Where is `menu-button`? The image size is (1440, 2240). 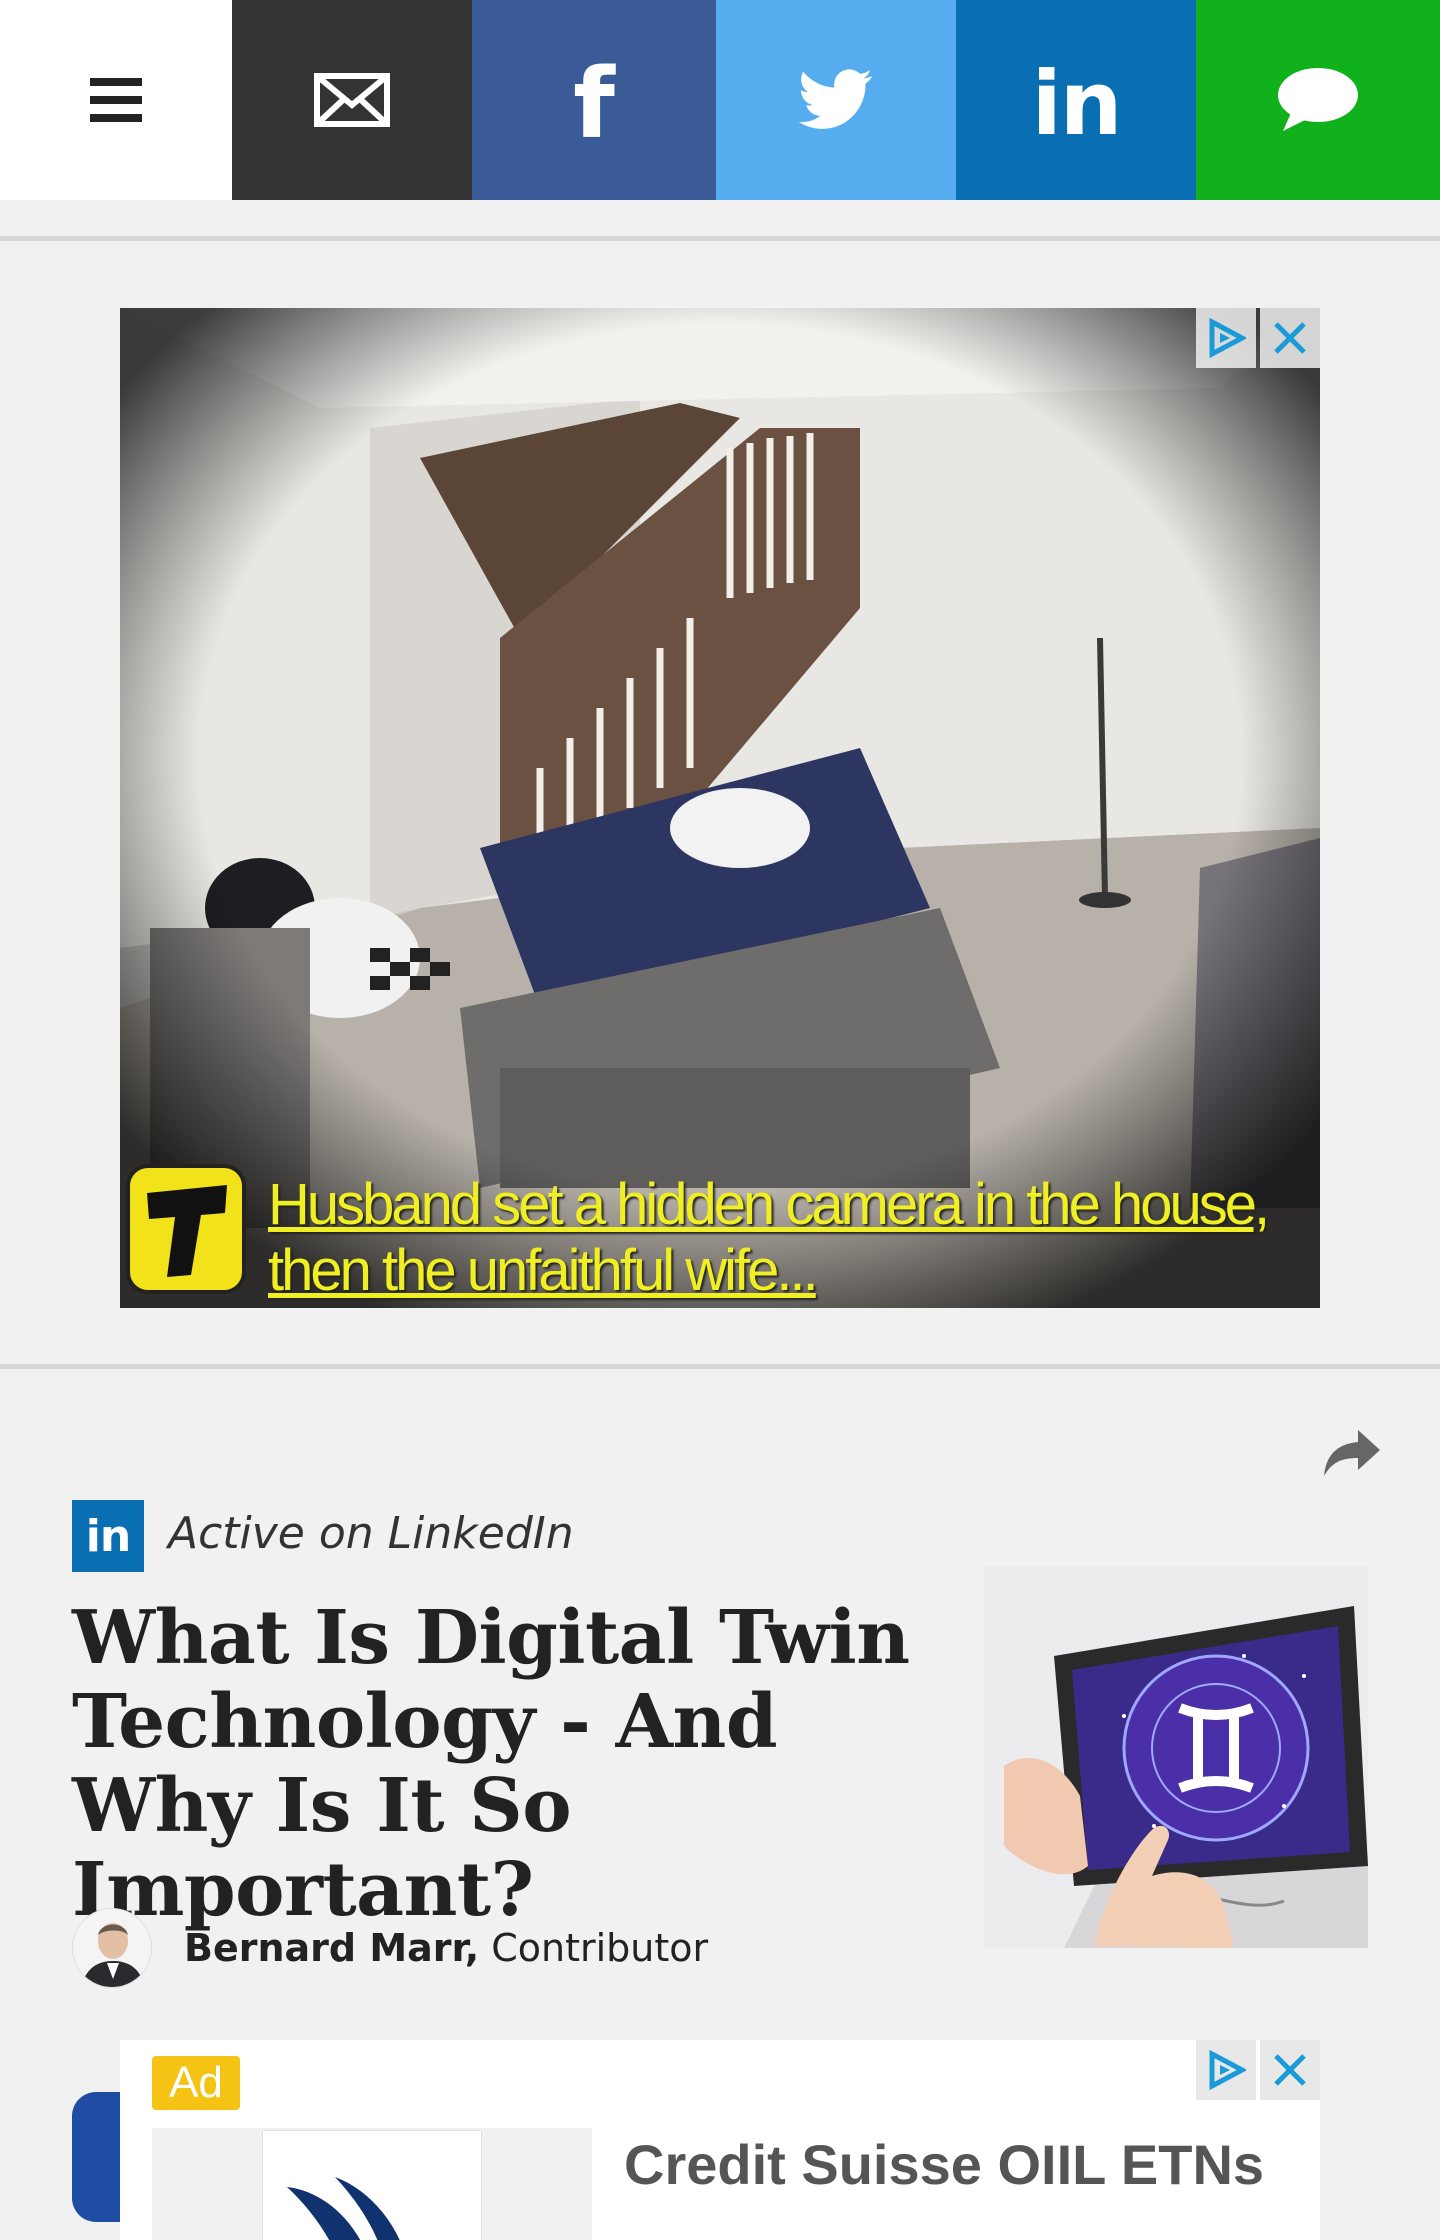 menu-button is located at coordinates (116, 100).